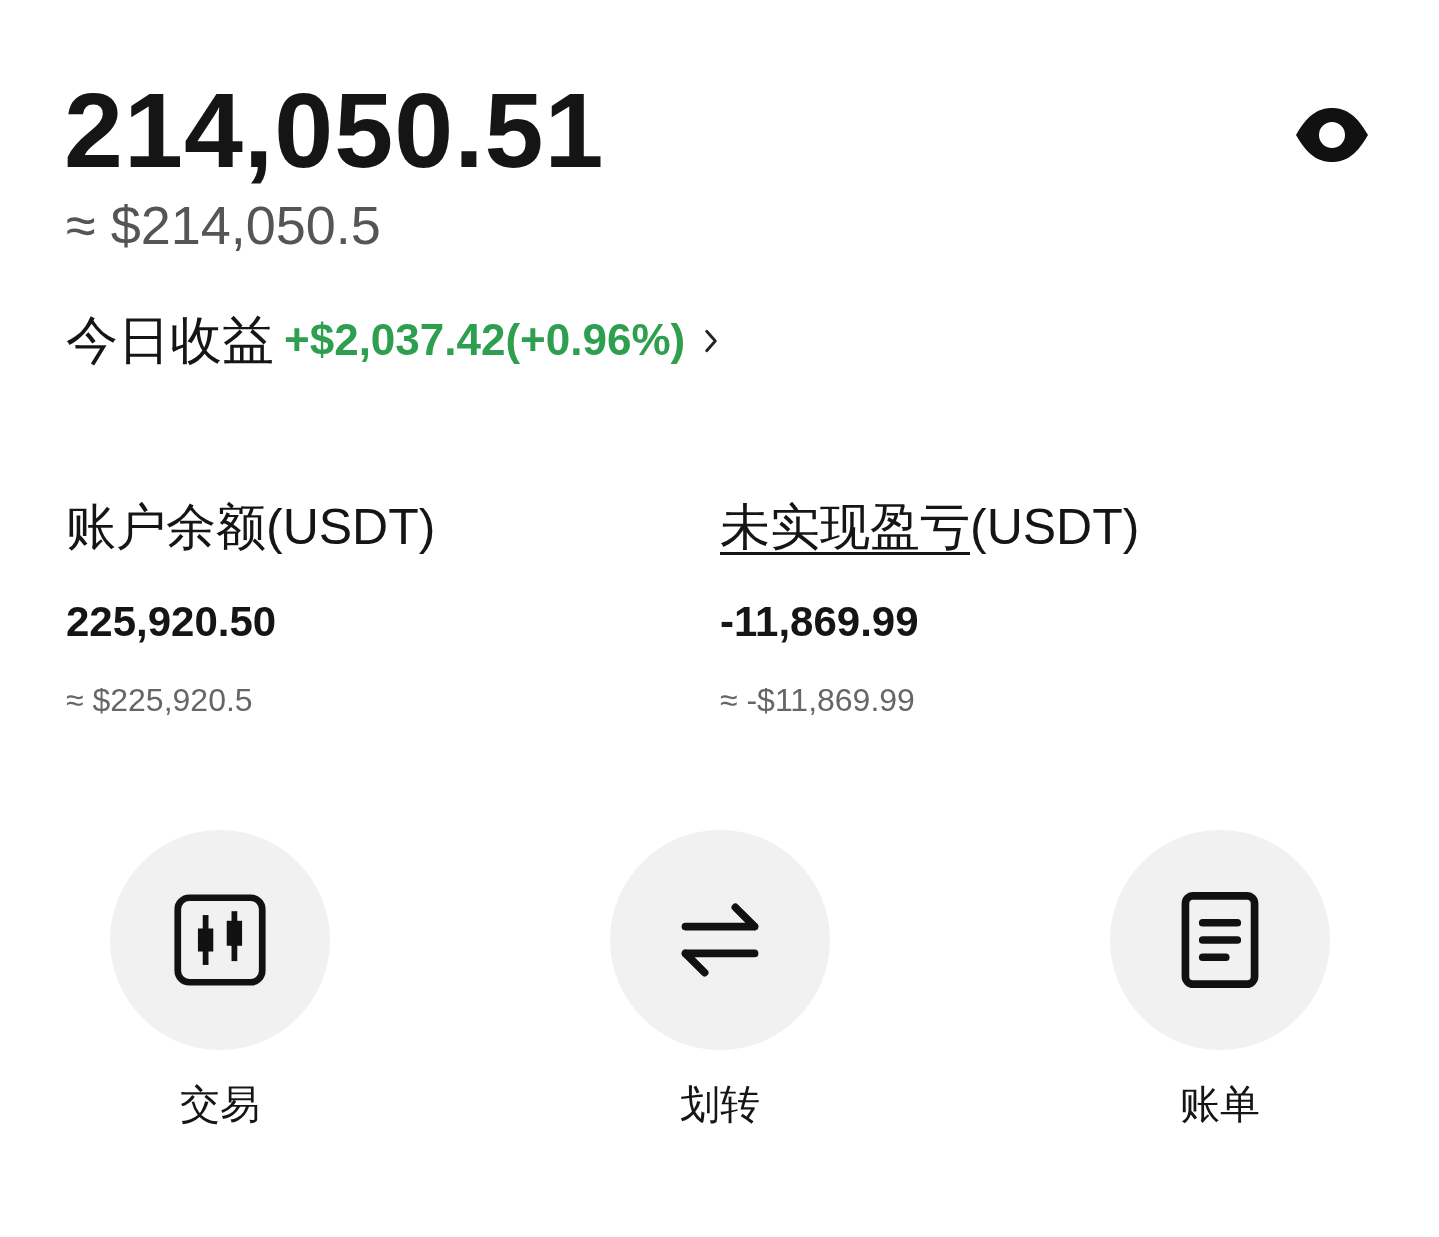 The width and height of the screenshot is (1439, 1237). What do you see at coordinates (485, 340) in the screenshot?
I see `today-pnl-value: +$2,037.42(+0.96%)` at bounding box center [485, 340].